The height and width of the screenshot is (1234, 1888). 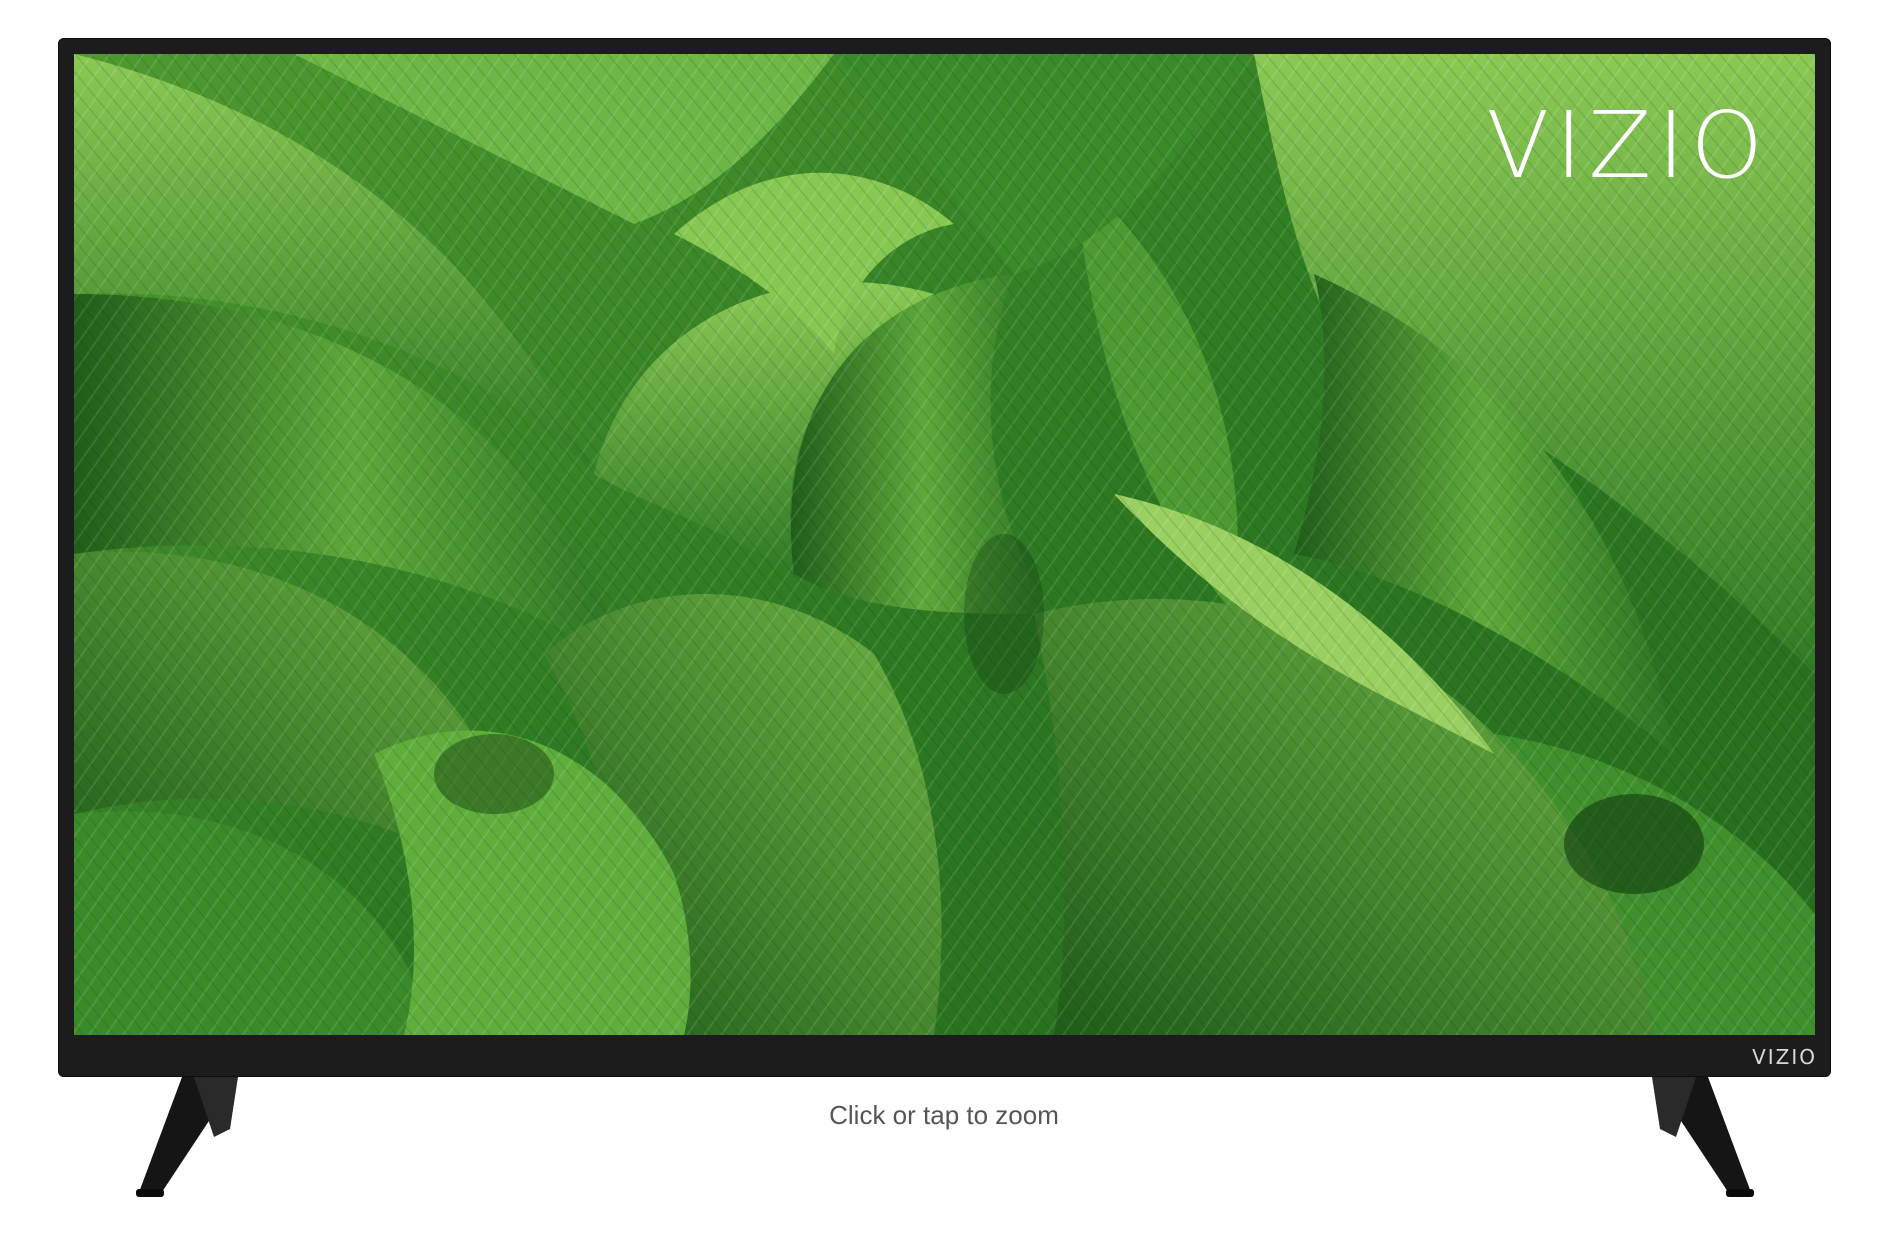 What do you see at coordinates (187, 1137) in the screenshot?
I see `tv-stand-left-foot` at bounding box center [187, 1137].